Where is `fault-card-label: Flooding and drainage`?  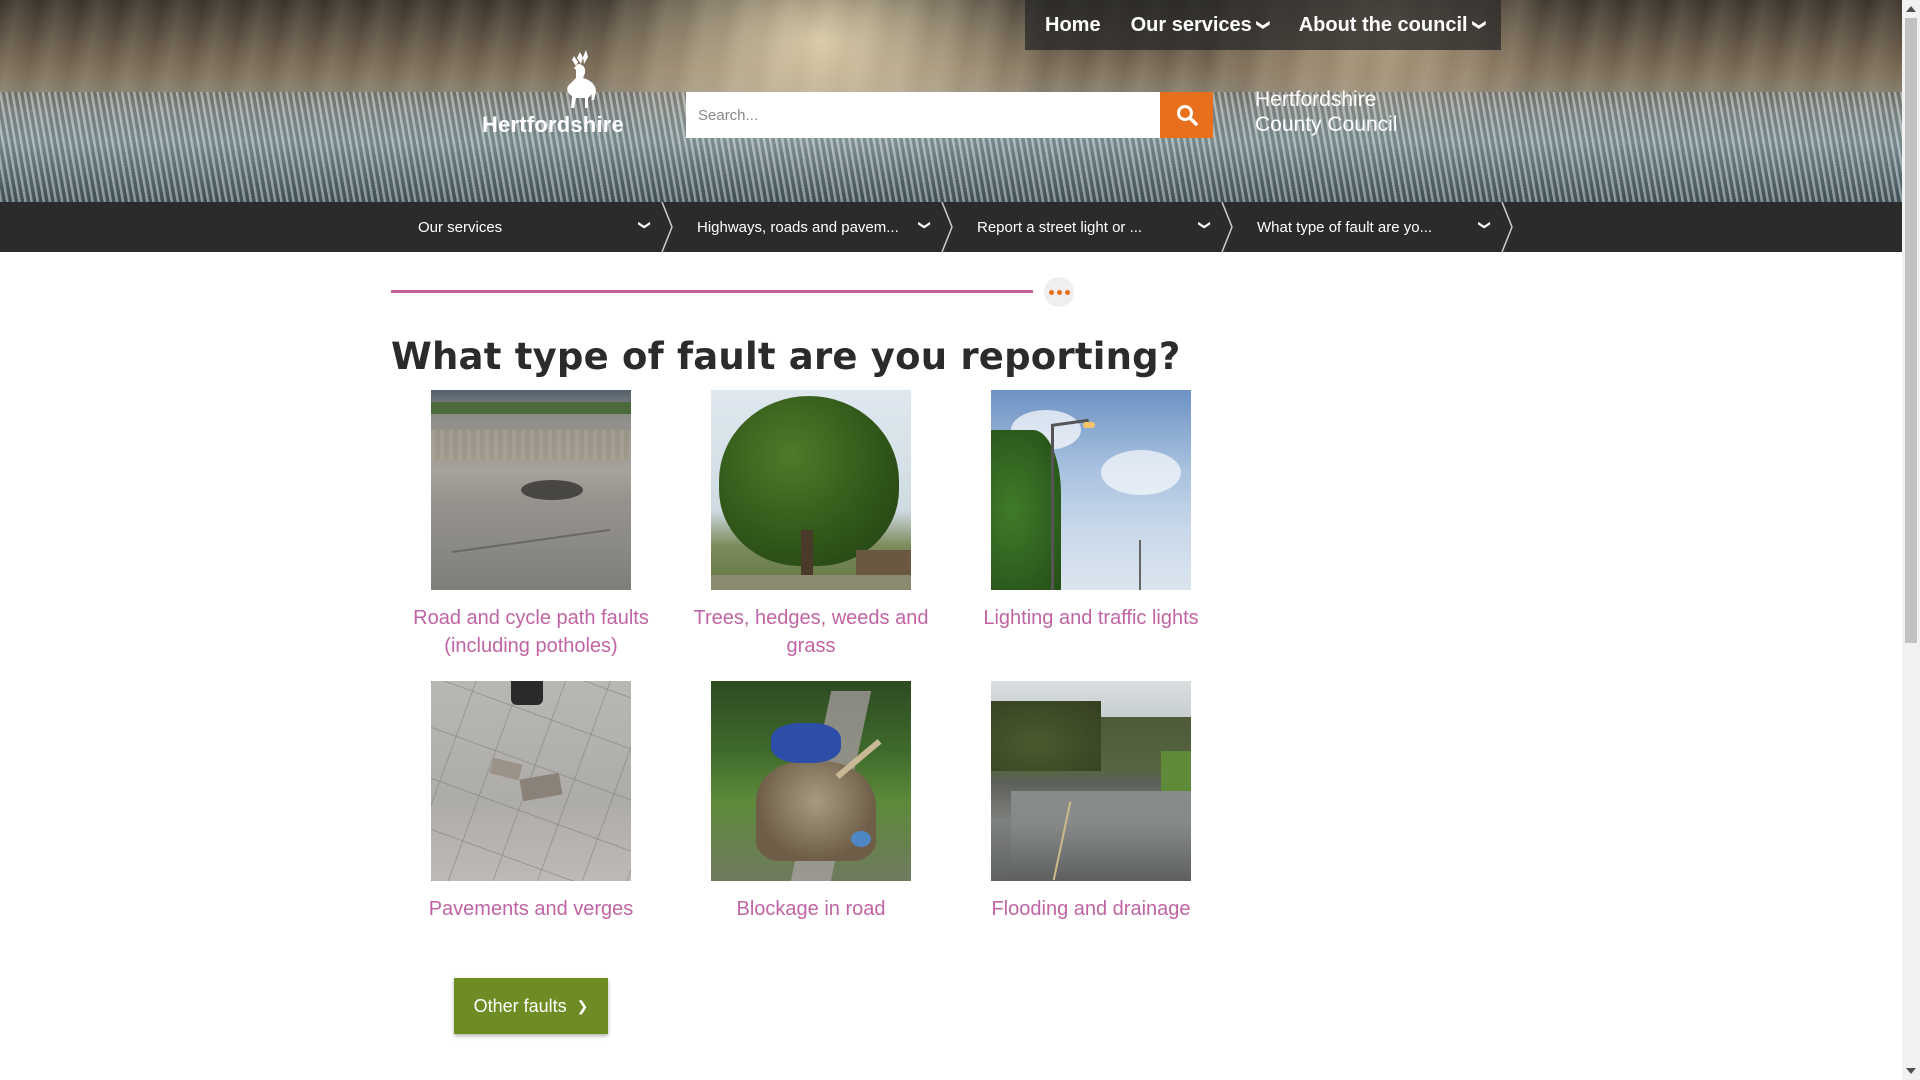
fault-card-label: Flooding and drainage is located at coordinates (1091, 909).